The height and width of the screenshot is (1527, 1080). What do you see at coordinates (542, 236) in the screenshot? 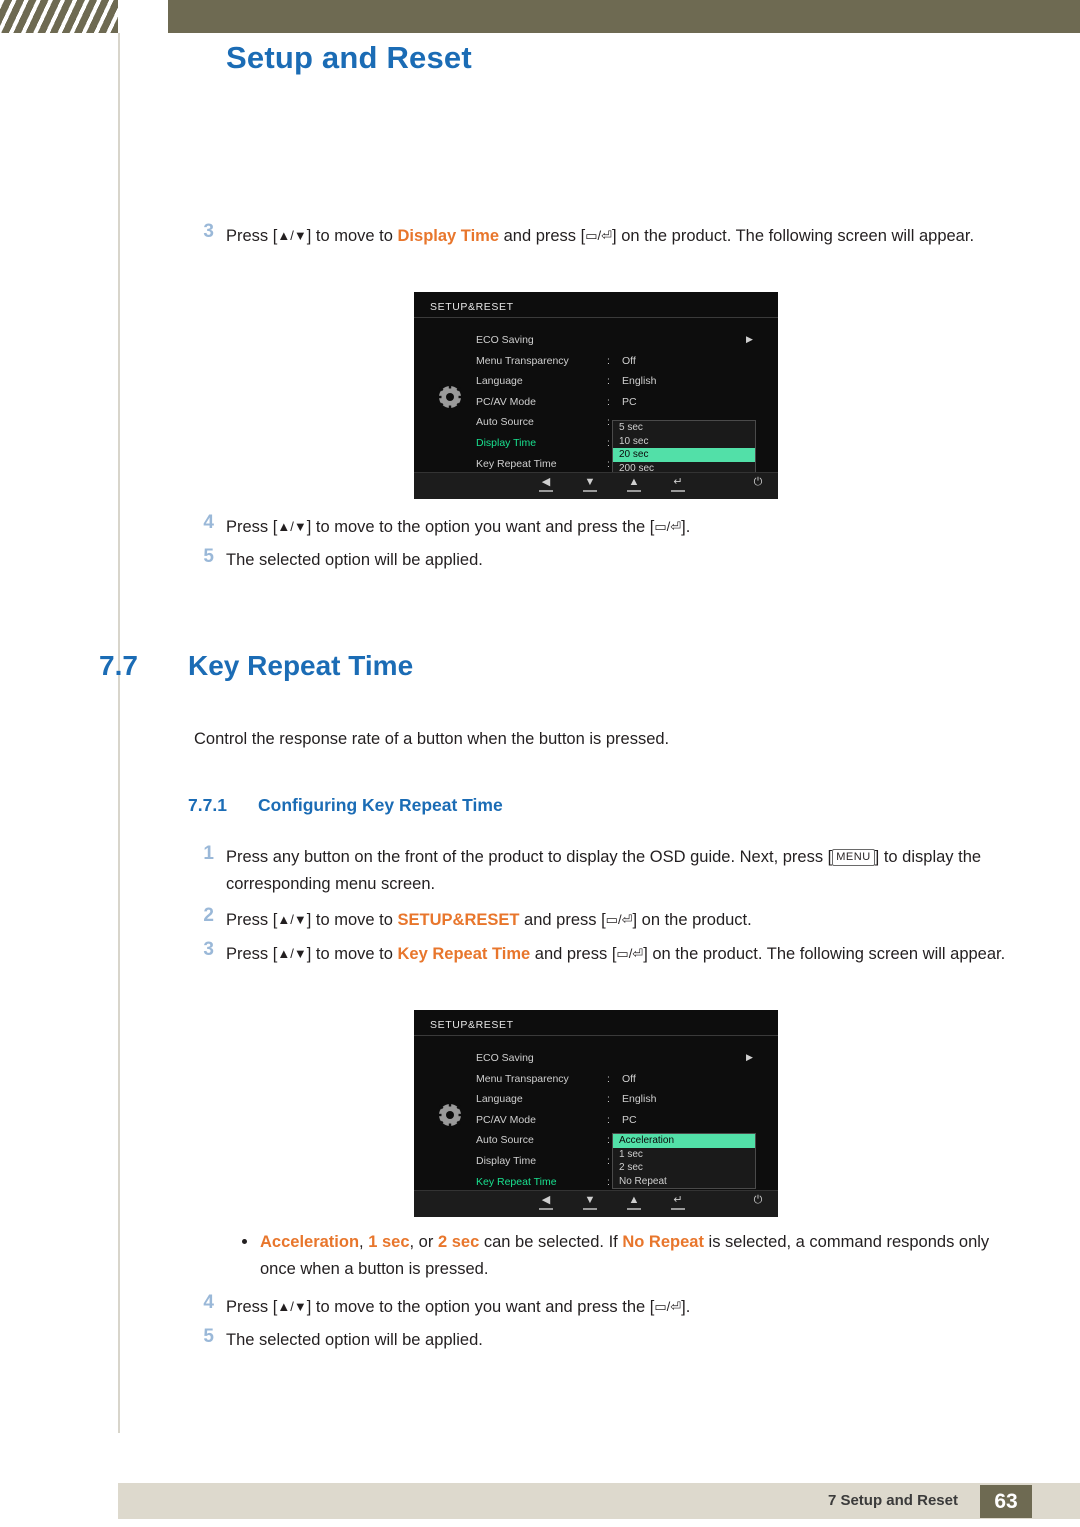
I see `step3-top-part-c: and press [` at bounding box center [542, 236].